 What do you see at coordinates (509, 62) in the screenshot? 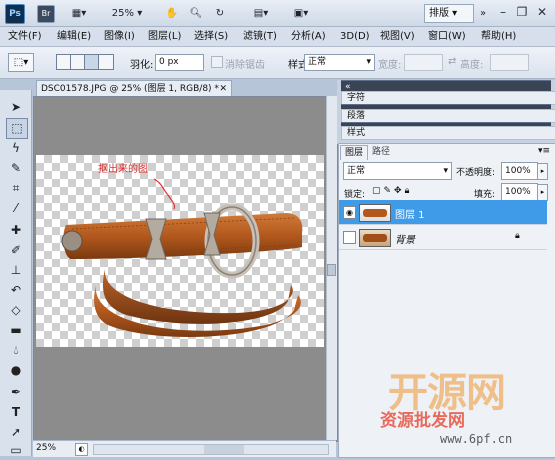
I see `height-input` at bounding box center [509, 62].